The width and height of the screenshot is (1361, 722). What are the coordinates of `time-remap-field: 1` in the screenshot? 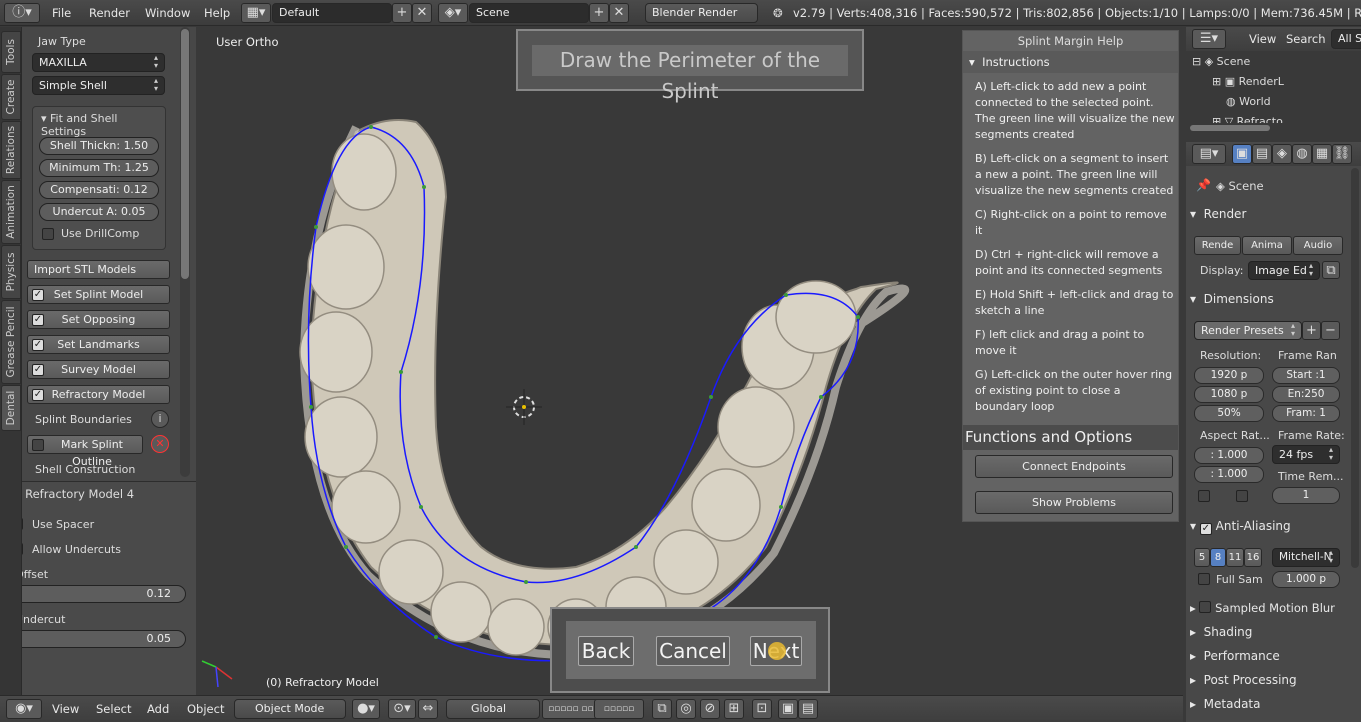 It's located at (1306, 495).